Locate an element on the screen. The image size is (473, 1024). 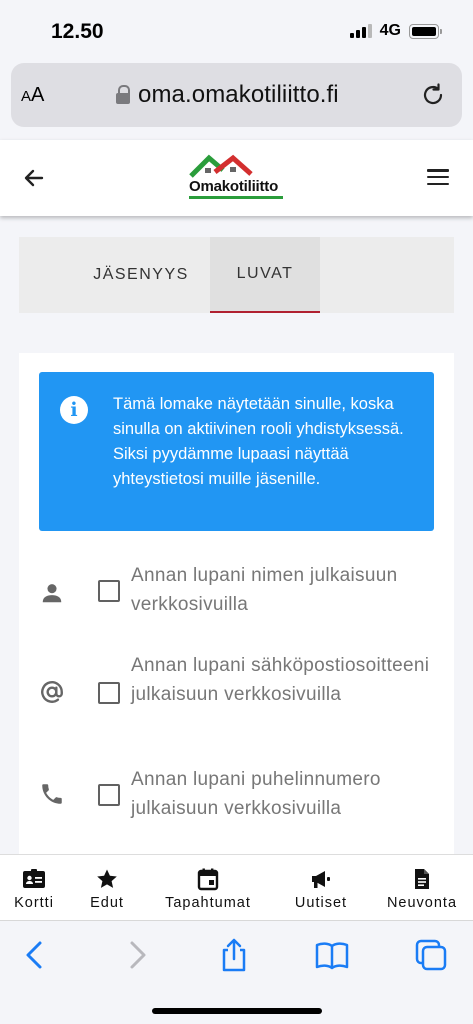
id-card-icon is located at coordinates (34, 878).